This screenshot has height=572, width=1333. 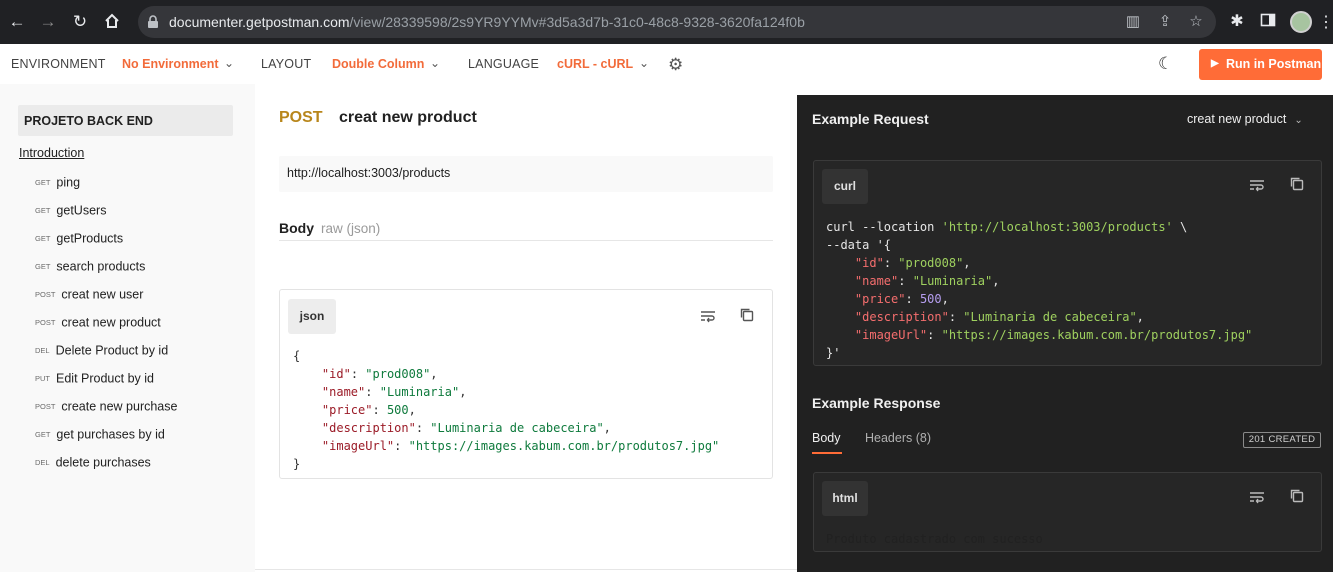 I want to click on request-title: creat new product, so click(x=408, y=117).